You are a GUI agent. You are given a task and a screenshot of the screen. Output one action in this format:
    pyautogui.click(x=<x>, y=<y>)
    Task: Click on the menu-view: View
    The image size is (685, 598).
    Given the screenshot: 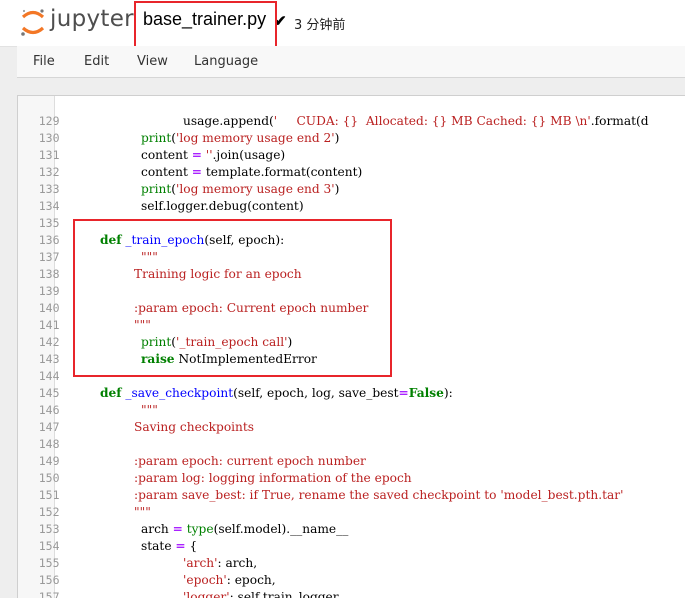 What is the action you would take?
    pyautogui.click(x=152, y=61)
    